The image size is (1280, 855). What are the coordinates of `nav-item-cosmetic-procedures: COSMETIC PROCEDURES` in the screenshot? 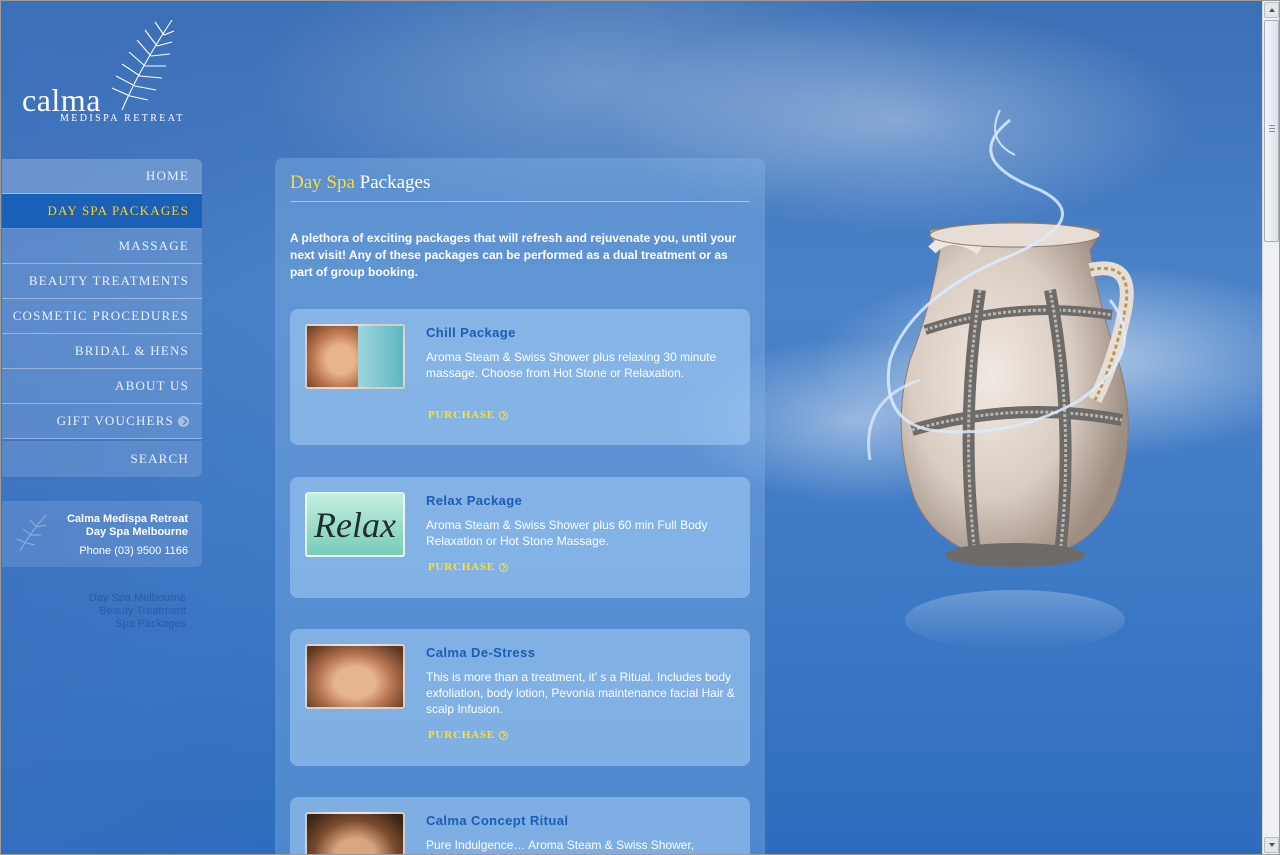 It's located at (102, 316).